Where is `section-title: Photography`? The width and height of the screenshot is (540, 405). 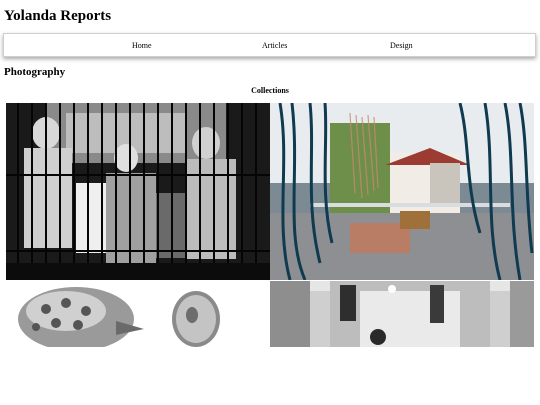
section-title: Photography is located at coordinates (35, 72).